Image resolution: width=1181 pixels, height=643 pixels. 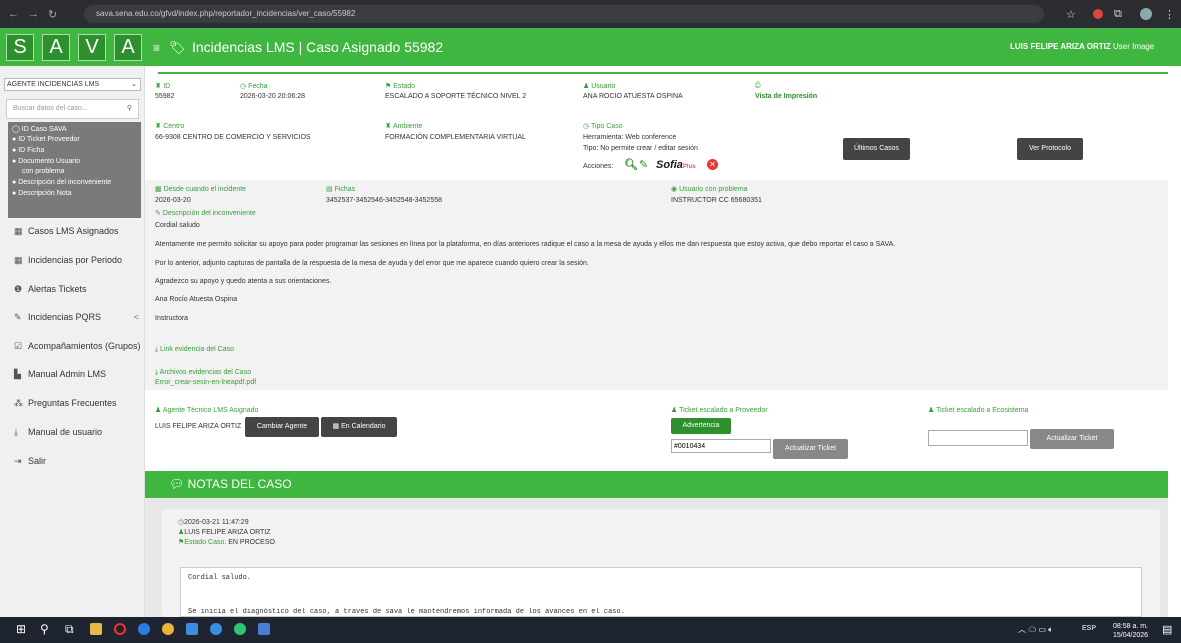 I want to click on usuario-label: ♟ Usuario, so click(x=599, y=86).